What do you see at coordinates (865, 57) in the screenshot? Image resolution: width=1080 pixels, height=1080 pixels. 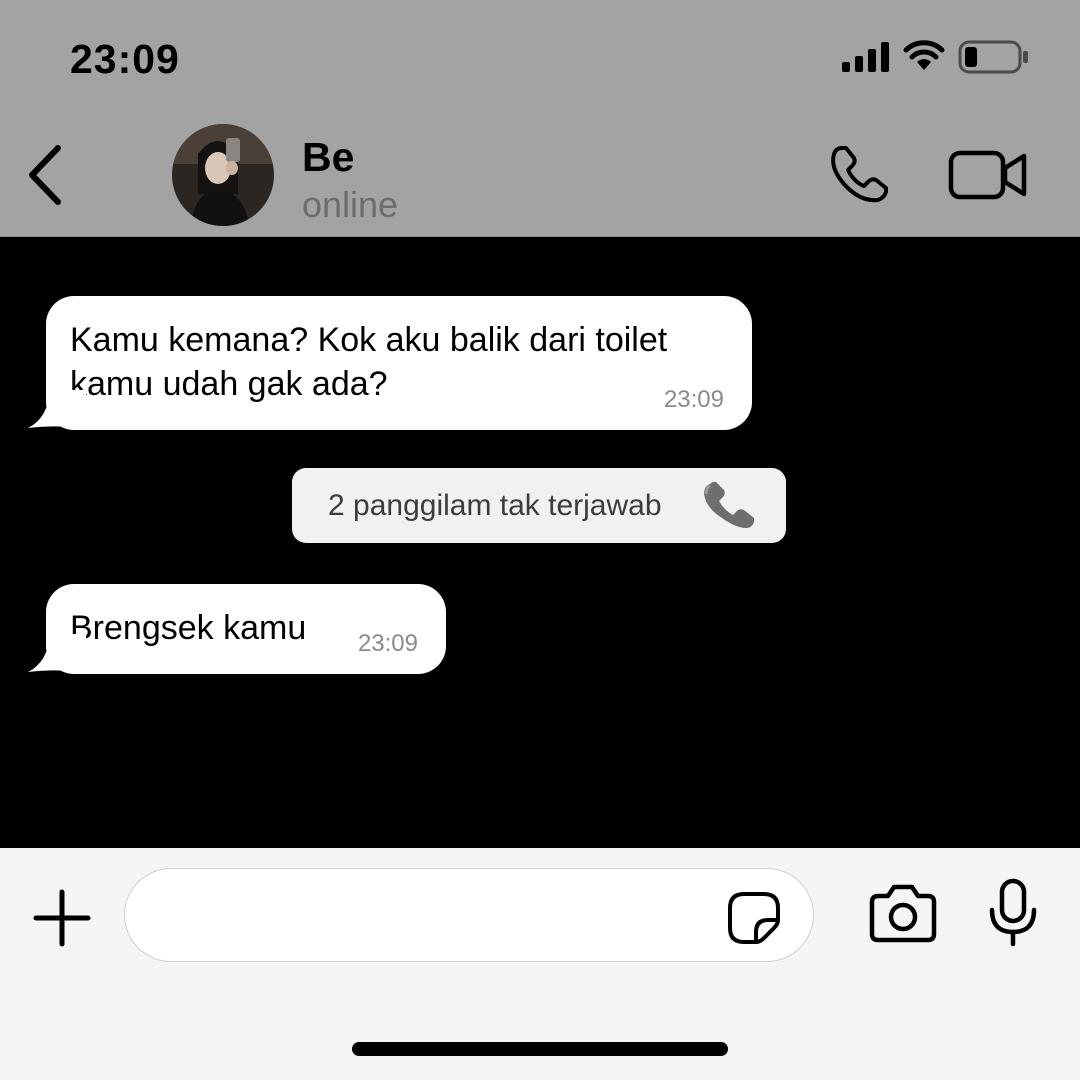 I see `signal-icon` at bounding box center [865, 57].